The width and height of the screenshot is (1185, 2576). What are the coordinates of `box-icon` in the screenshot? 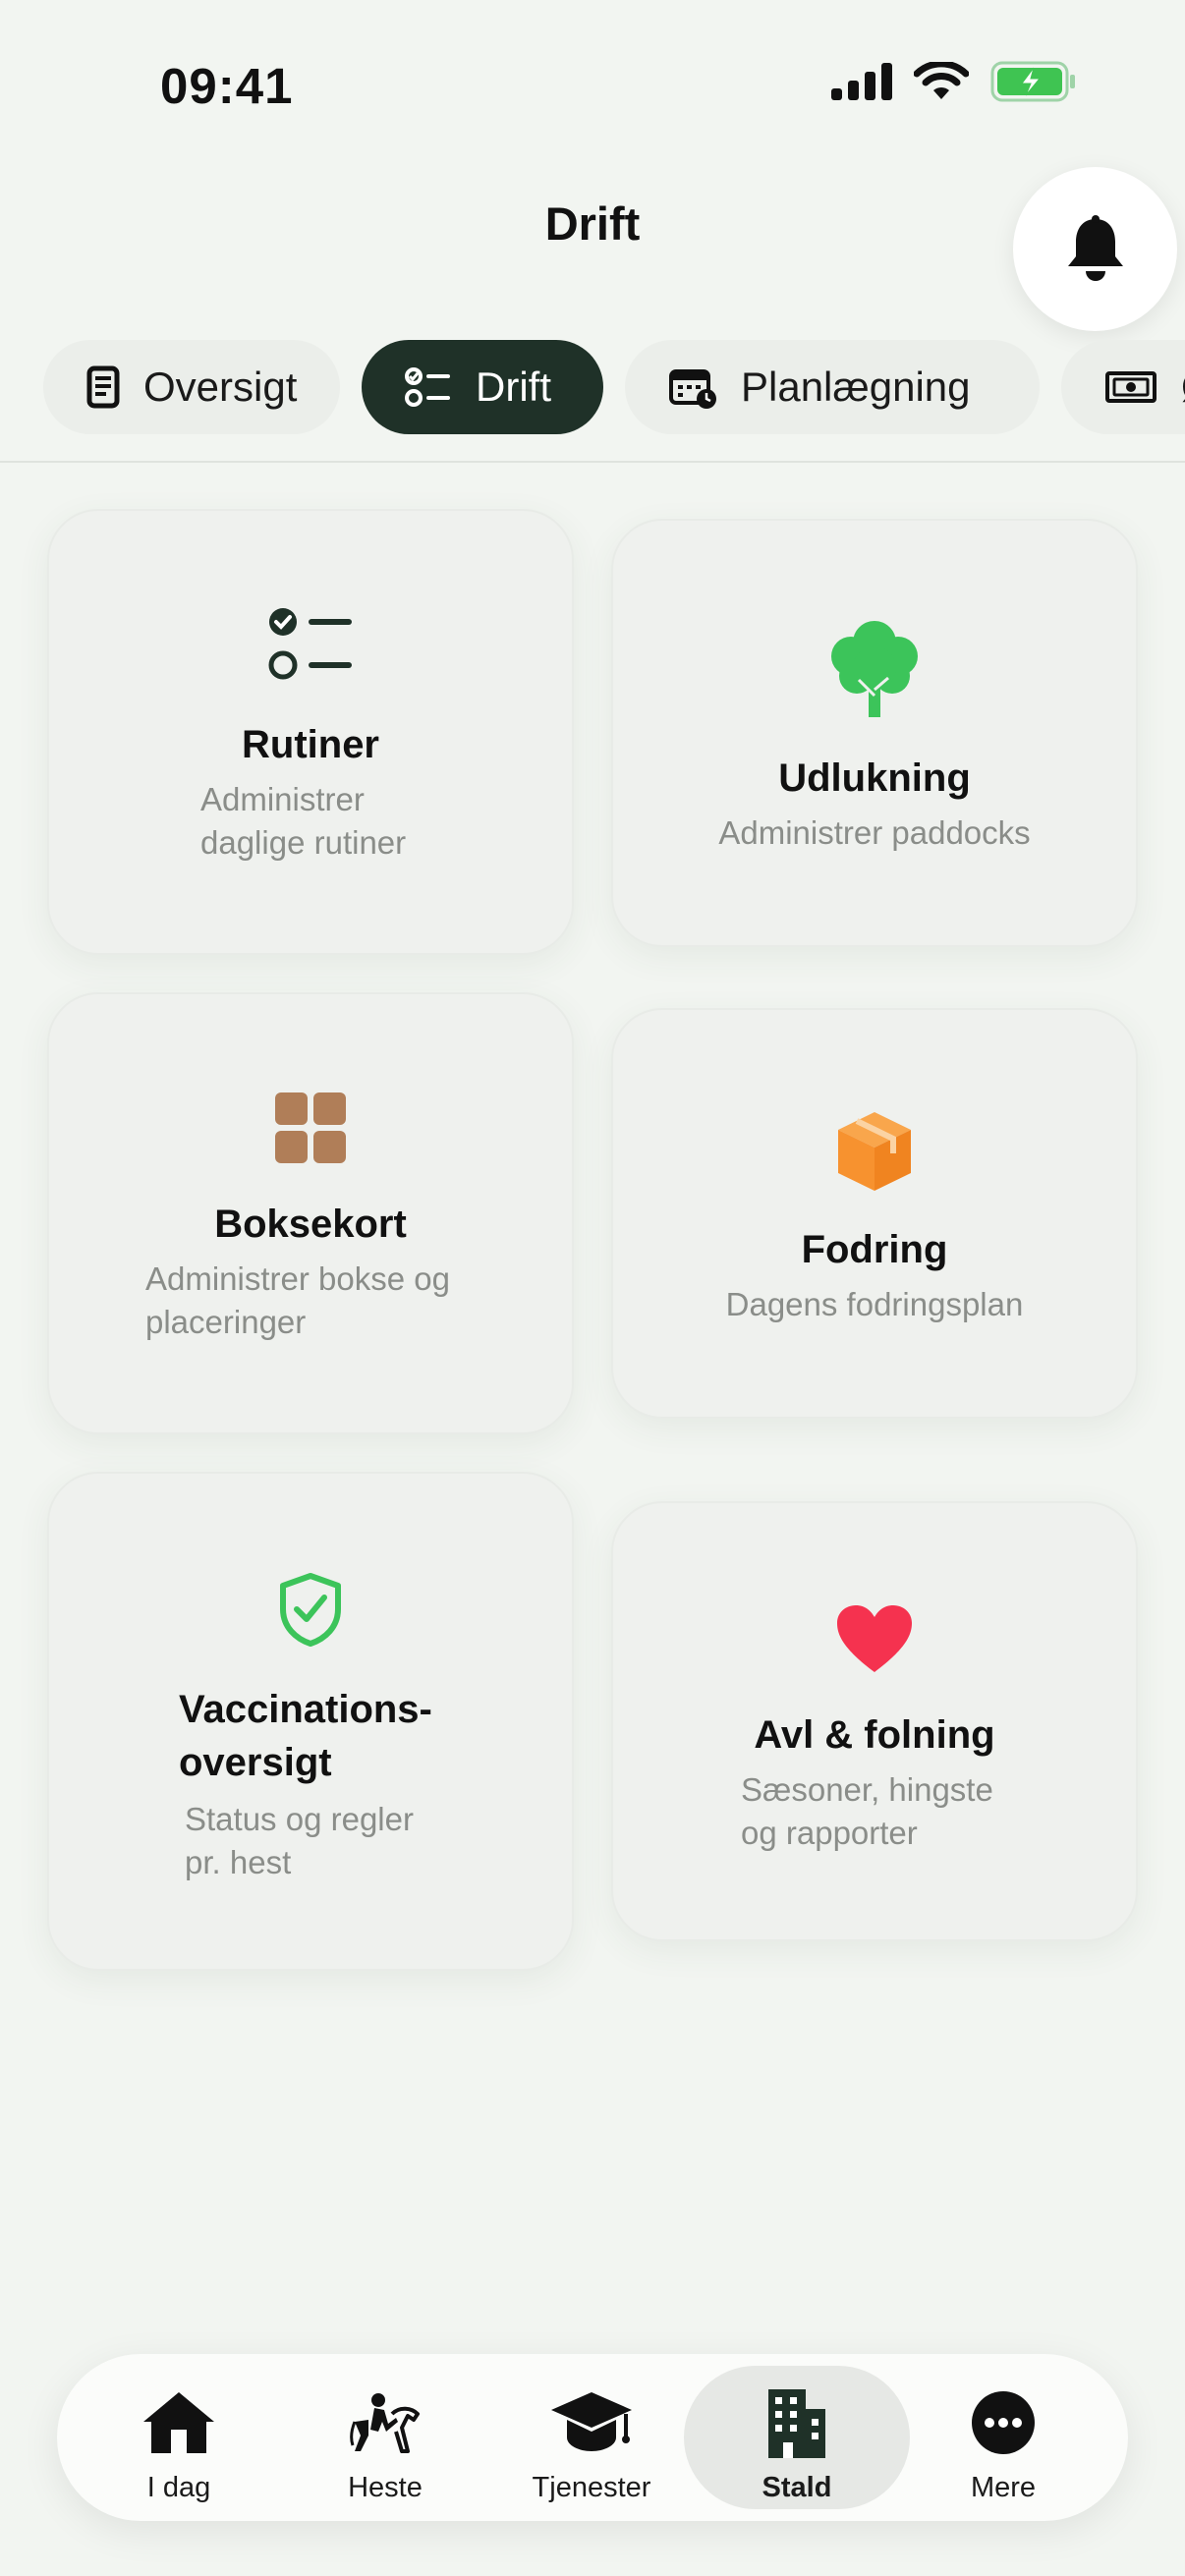 It's located at (875, 1151).